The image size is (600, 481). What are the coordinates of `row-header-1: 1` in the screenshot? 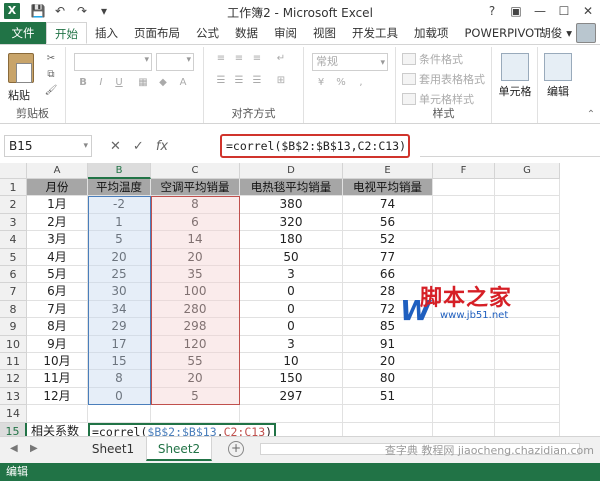 It's located at (13, 188).